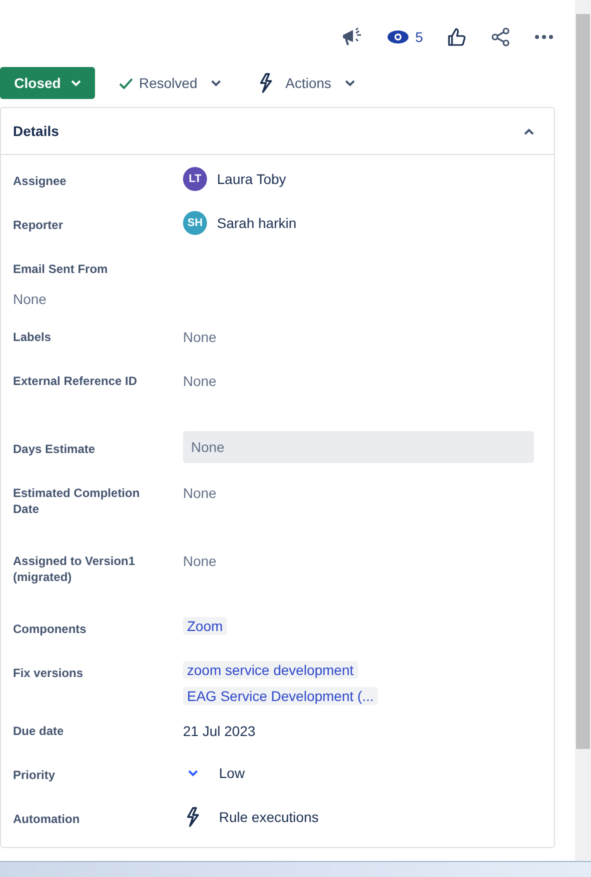  What do you see at coordinates (195, 179) in the screenshot?
I see `avatar: LT` at bounding box center [195, 179].